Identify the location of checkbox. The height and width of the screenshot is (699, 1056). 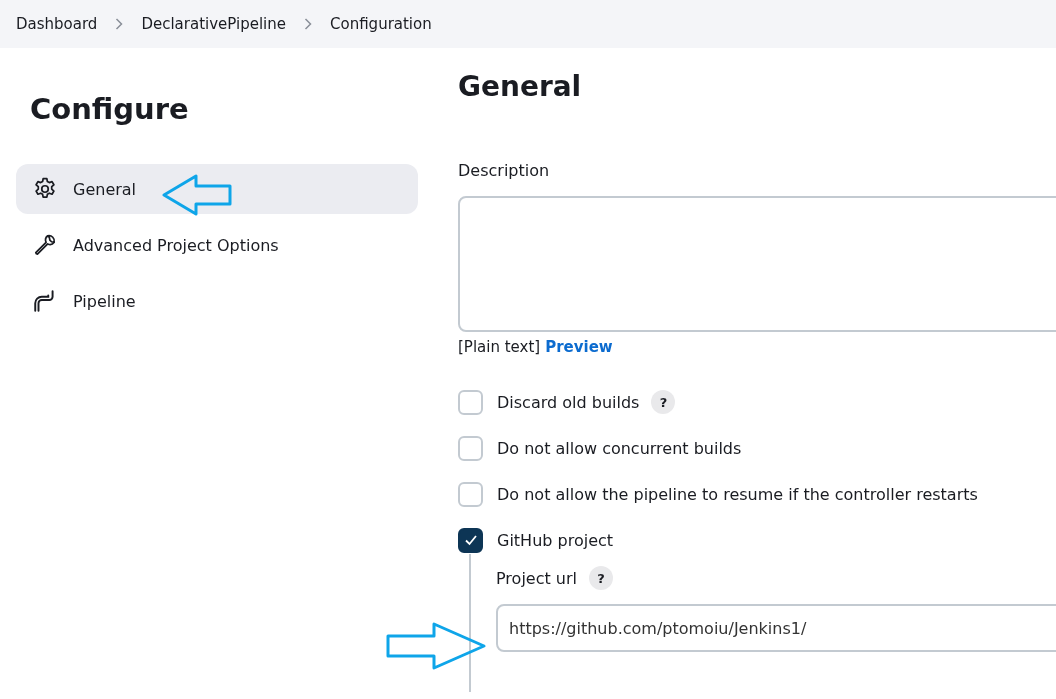
(470, 540).